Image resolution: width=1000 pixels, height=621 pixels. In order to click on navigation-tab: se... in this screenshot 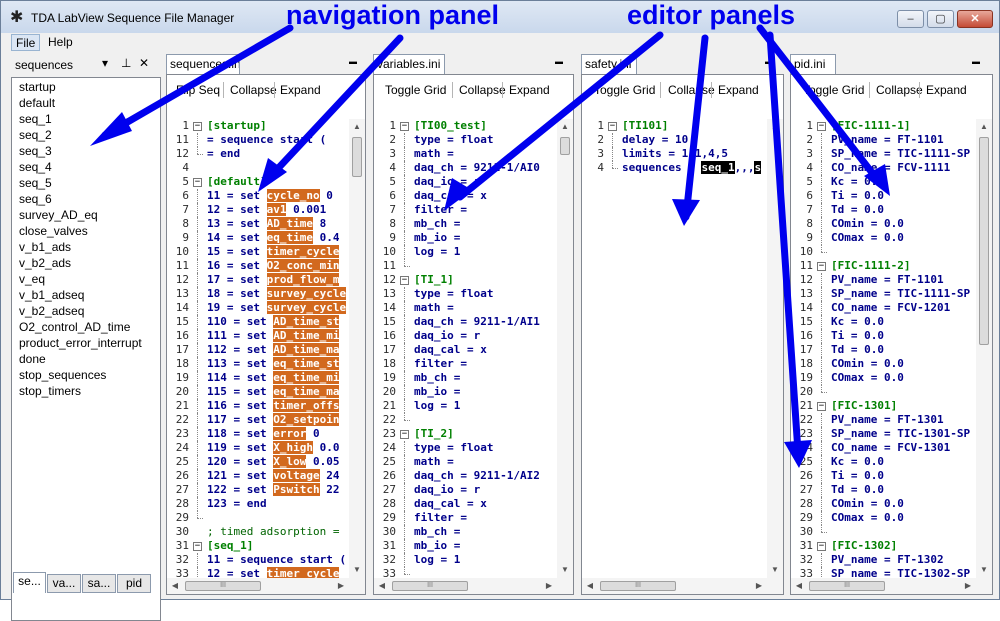, I will do `click(29, 582)`.